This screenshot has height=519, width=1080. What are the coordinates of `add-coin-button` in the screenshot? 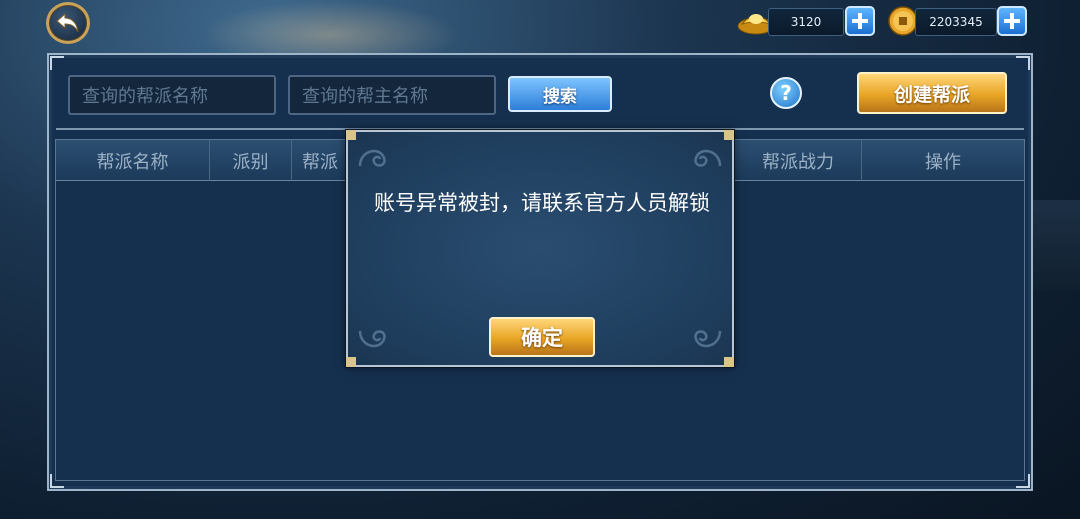 It's located at (1012, 21).